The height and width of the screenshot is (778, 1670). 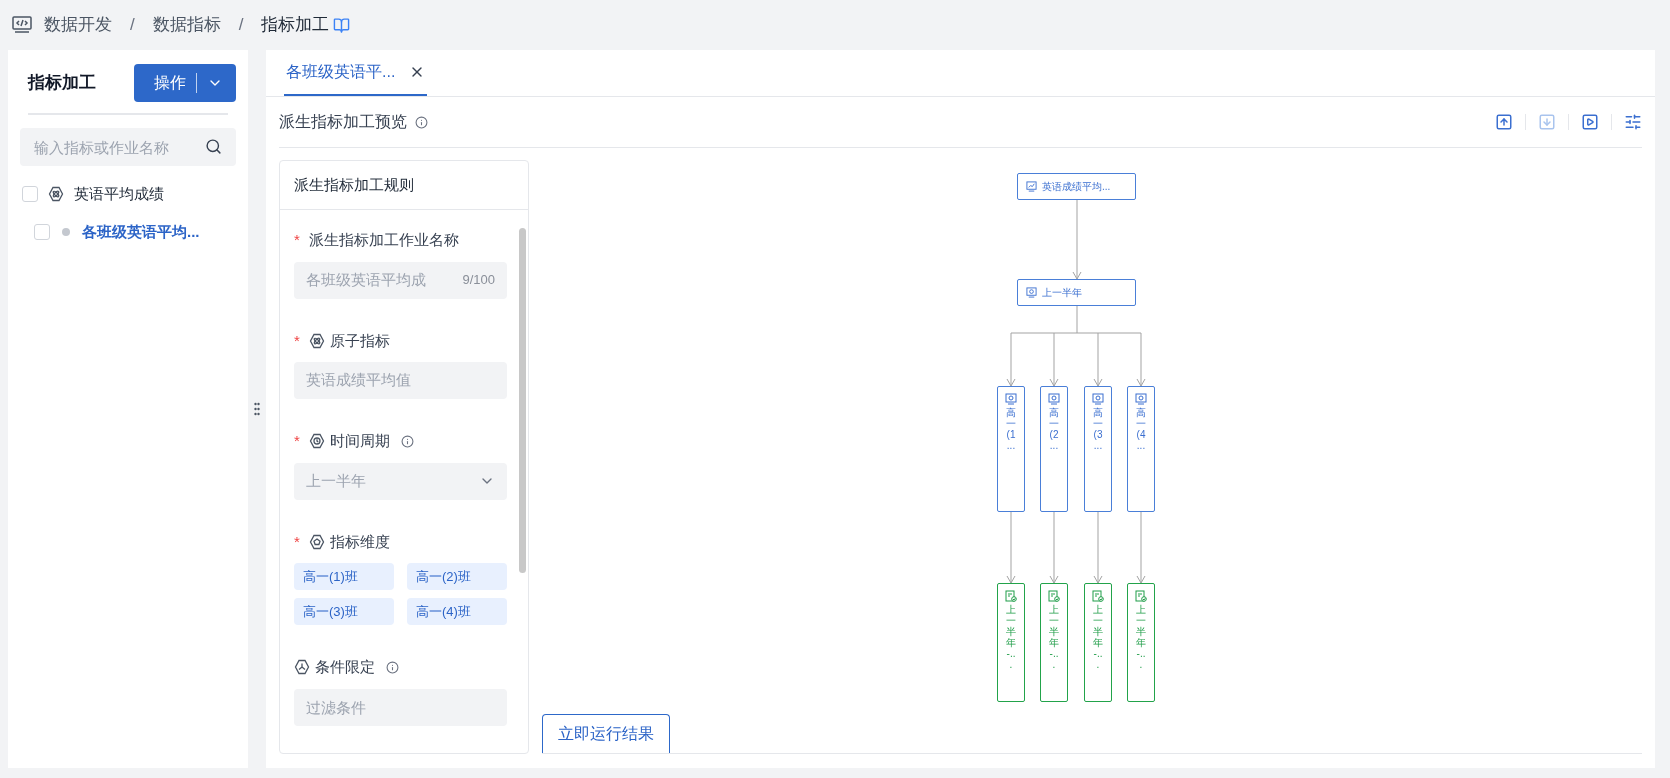 I want to click on drag-handle-icon, so click(x=257, y=409).